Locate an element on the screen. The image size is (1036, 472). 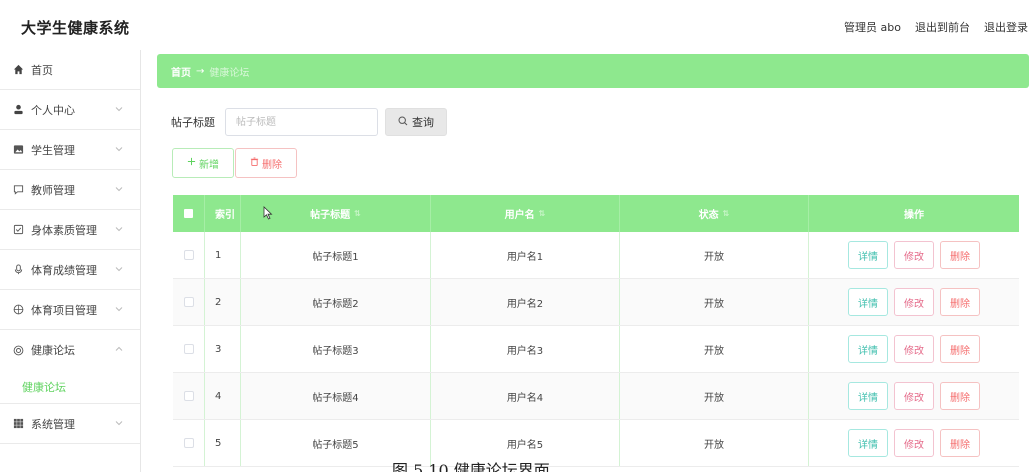
sidebar-item-physical-fitness: 身体素质管理 is located at coordinates (70, 230).